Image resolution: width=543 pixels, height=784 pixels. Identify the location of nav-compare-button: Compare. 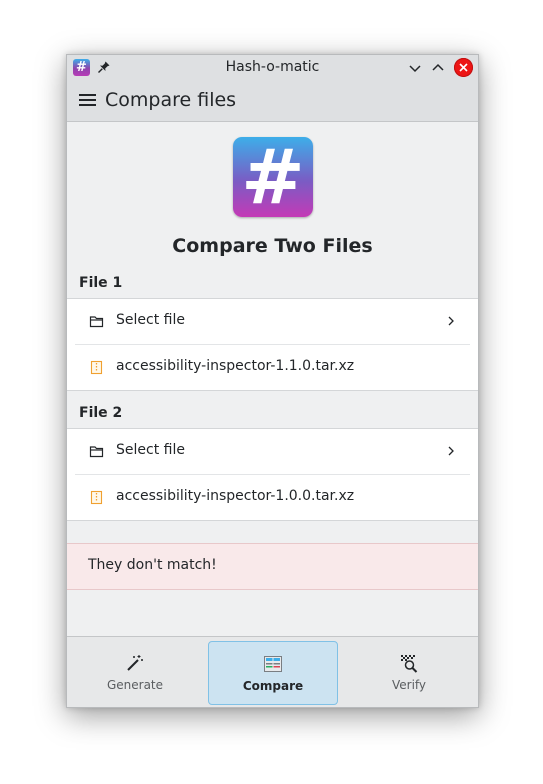
(273, 673).